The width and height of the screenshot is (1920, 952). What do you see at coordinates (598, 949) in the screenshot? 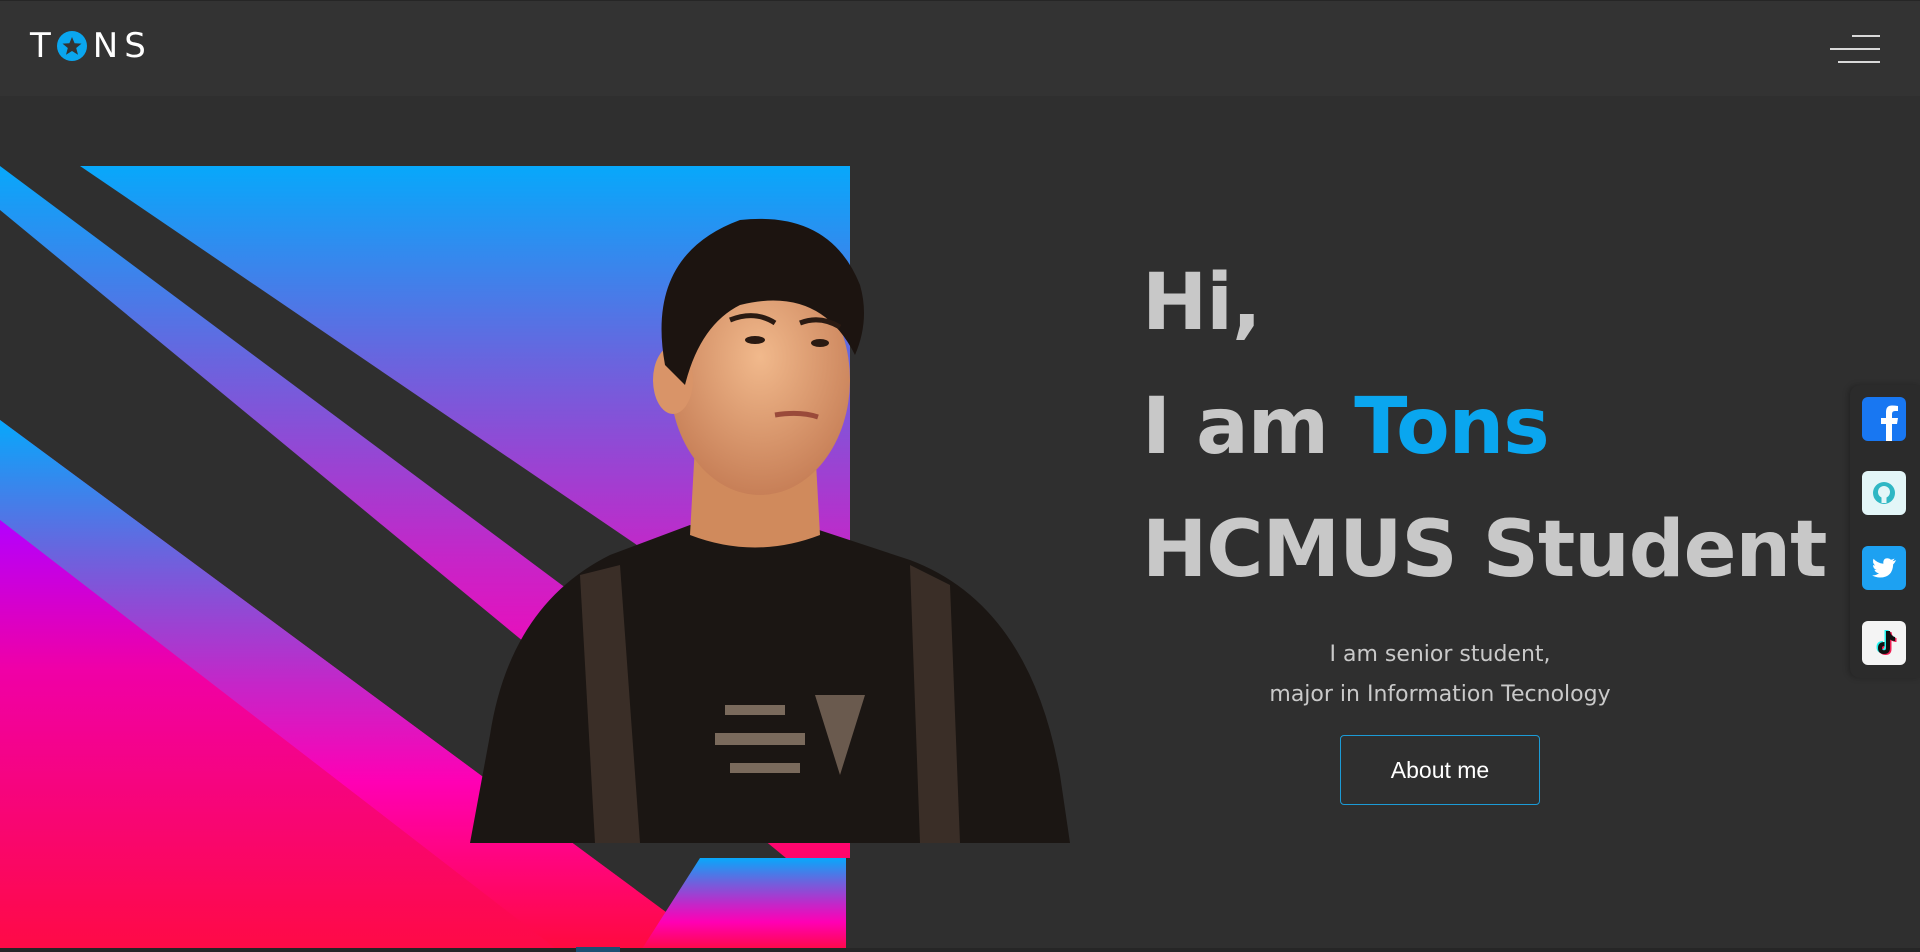
I see `scroll-indicator` at bounding box center [598, 949].